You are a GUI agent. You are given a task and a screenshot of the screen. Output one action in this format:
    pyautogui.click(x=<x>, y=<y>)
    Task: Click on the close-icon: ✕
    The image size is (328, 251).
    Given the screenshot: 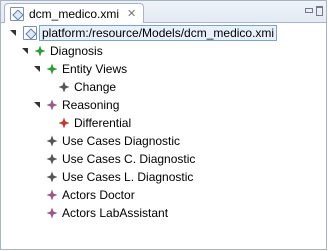 What is the action you would take?
    pyautogui.click(x=131, y=13)
    